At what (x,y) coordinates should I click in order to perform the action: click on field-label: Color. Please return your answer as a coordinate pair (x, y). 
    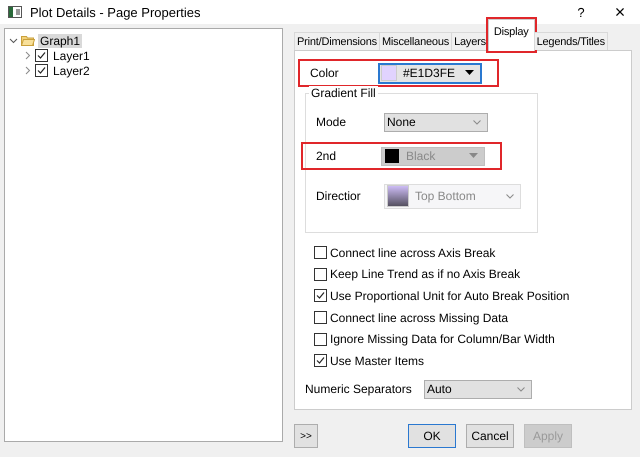
    Looking at the image, I should click on (324, 73).